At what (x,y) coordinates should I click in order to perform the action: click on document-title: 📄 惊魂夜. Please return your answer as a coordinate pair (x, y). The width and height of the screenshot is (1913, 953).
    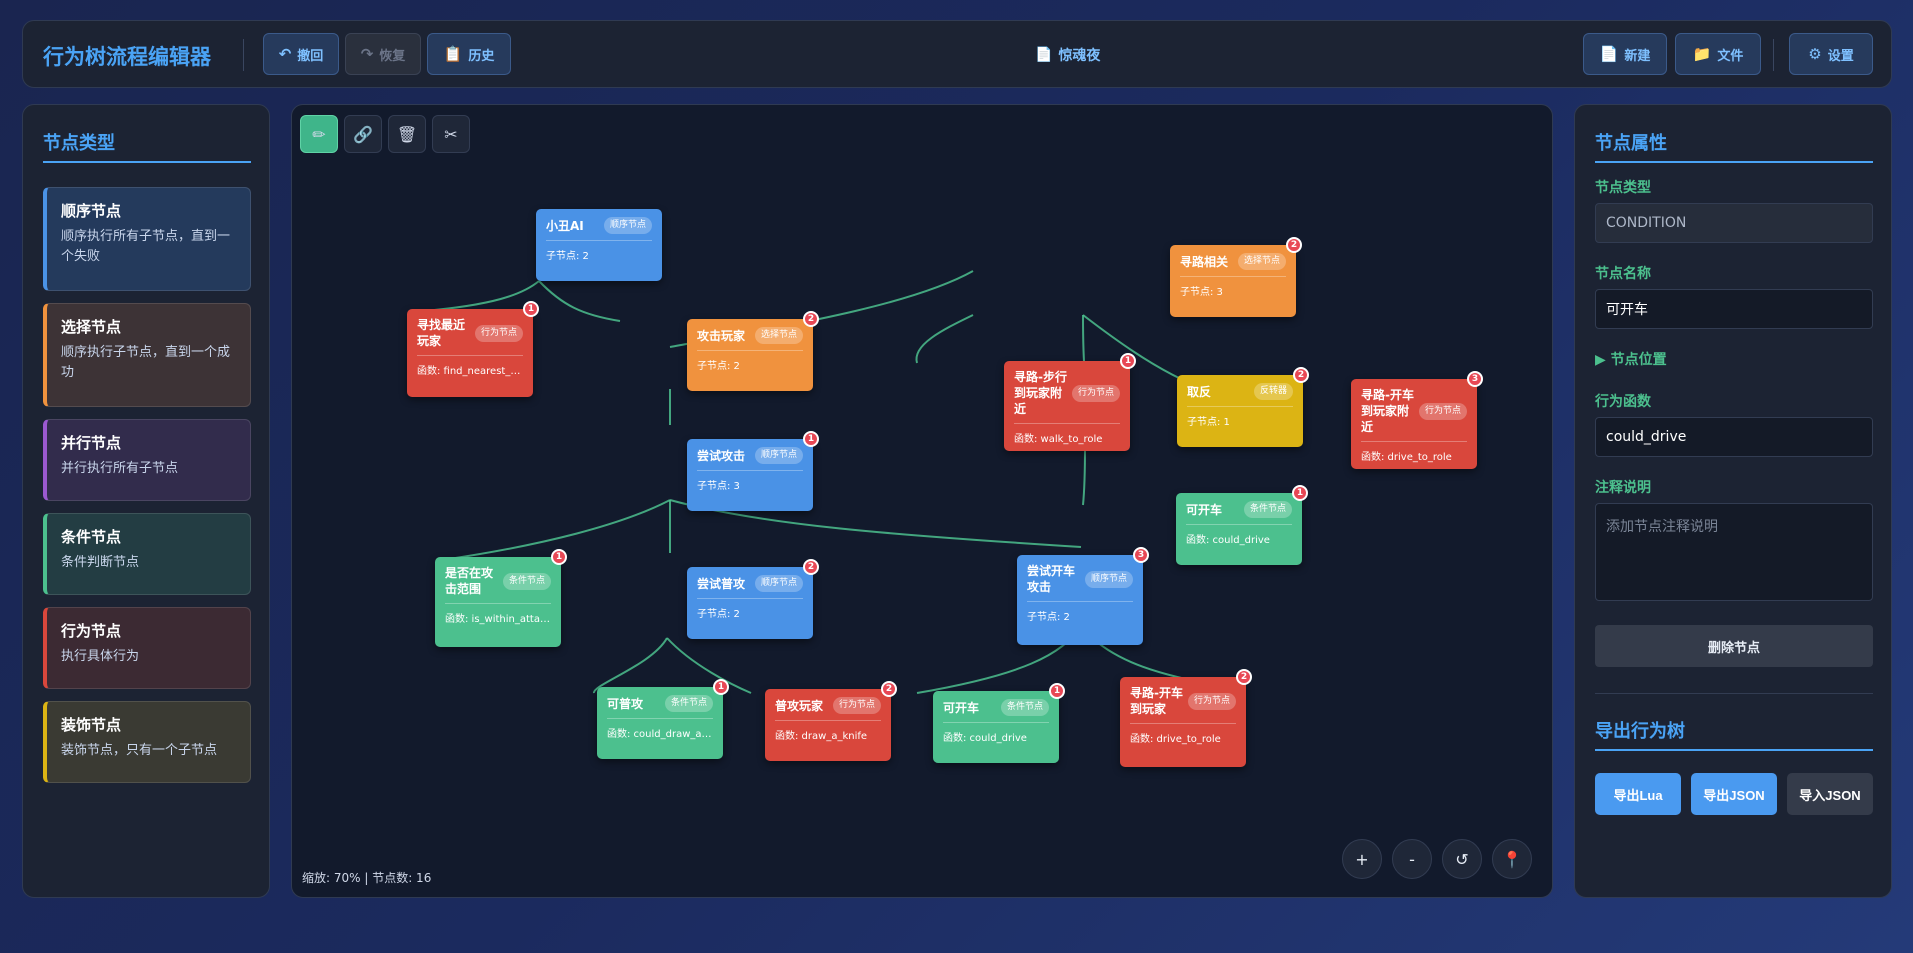
    Looking at the image, I should click on (1067, 55).